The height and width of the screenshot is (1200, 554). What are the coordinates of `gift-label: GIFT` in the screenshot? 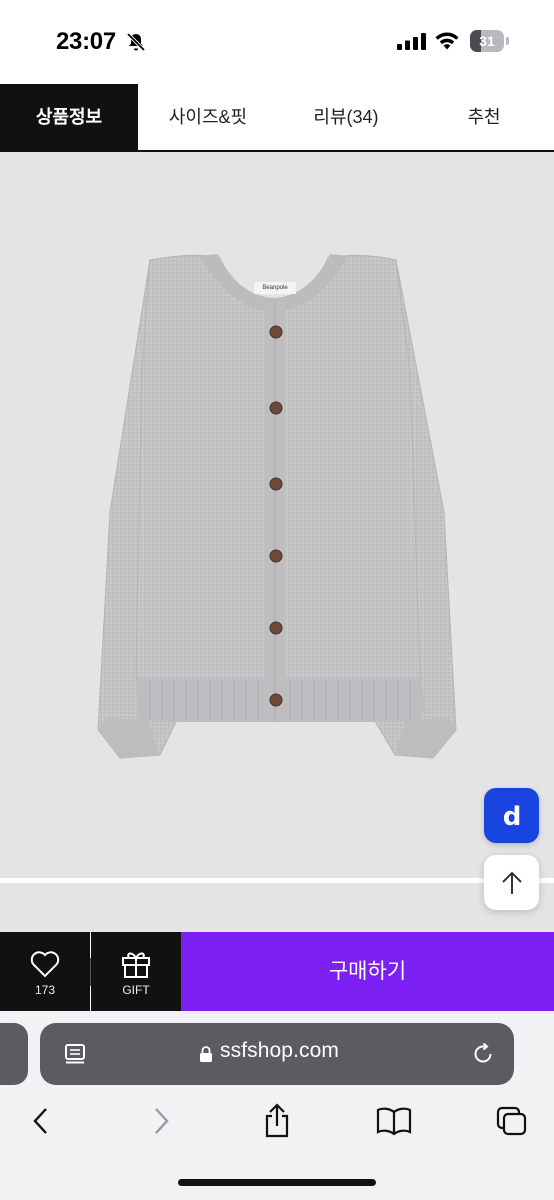 It's located at (136, 990).